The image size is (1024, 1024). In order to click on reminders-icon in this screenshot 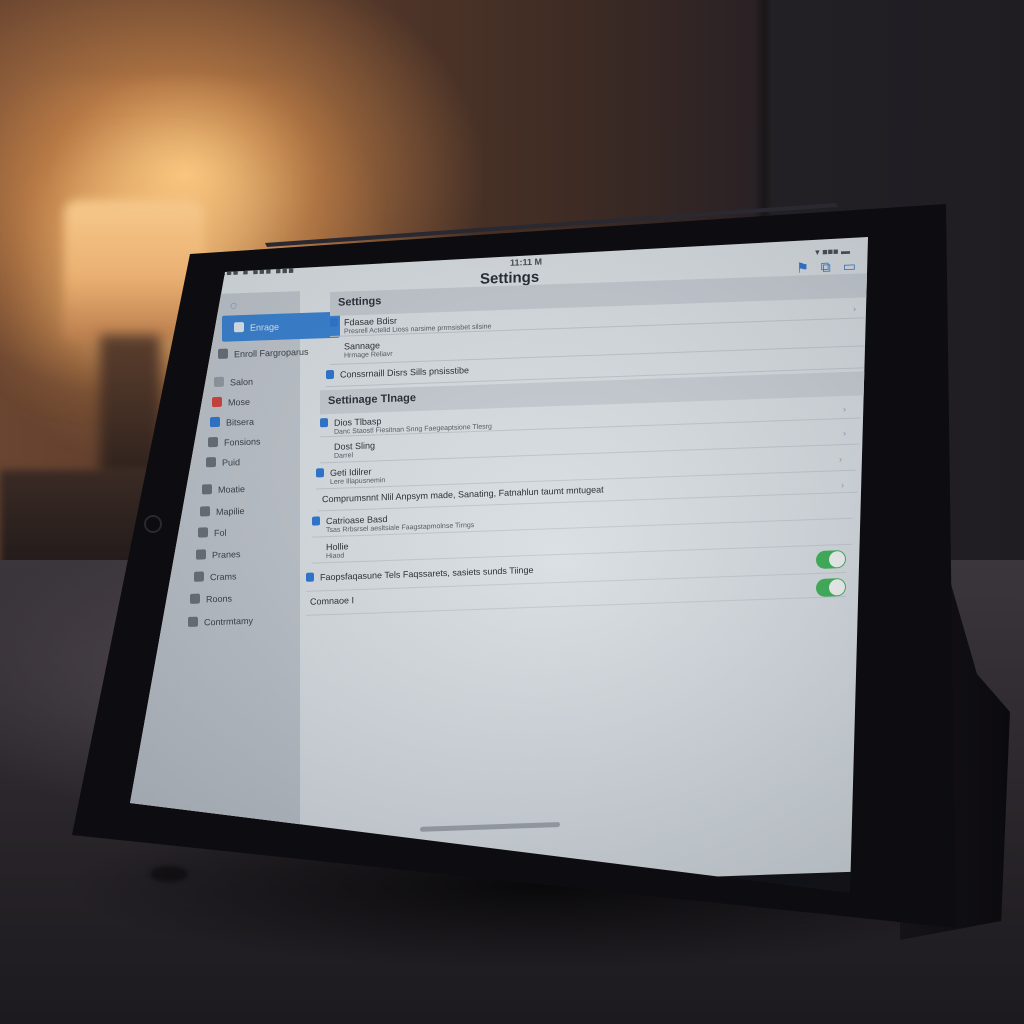, I will do `click(199, 576)`.